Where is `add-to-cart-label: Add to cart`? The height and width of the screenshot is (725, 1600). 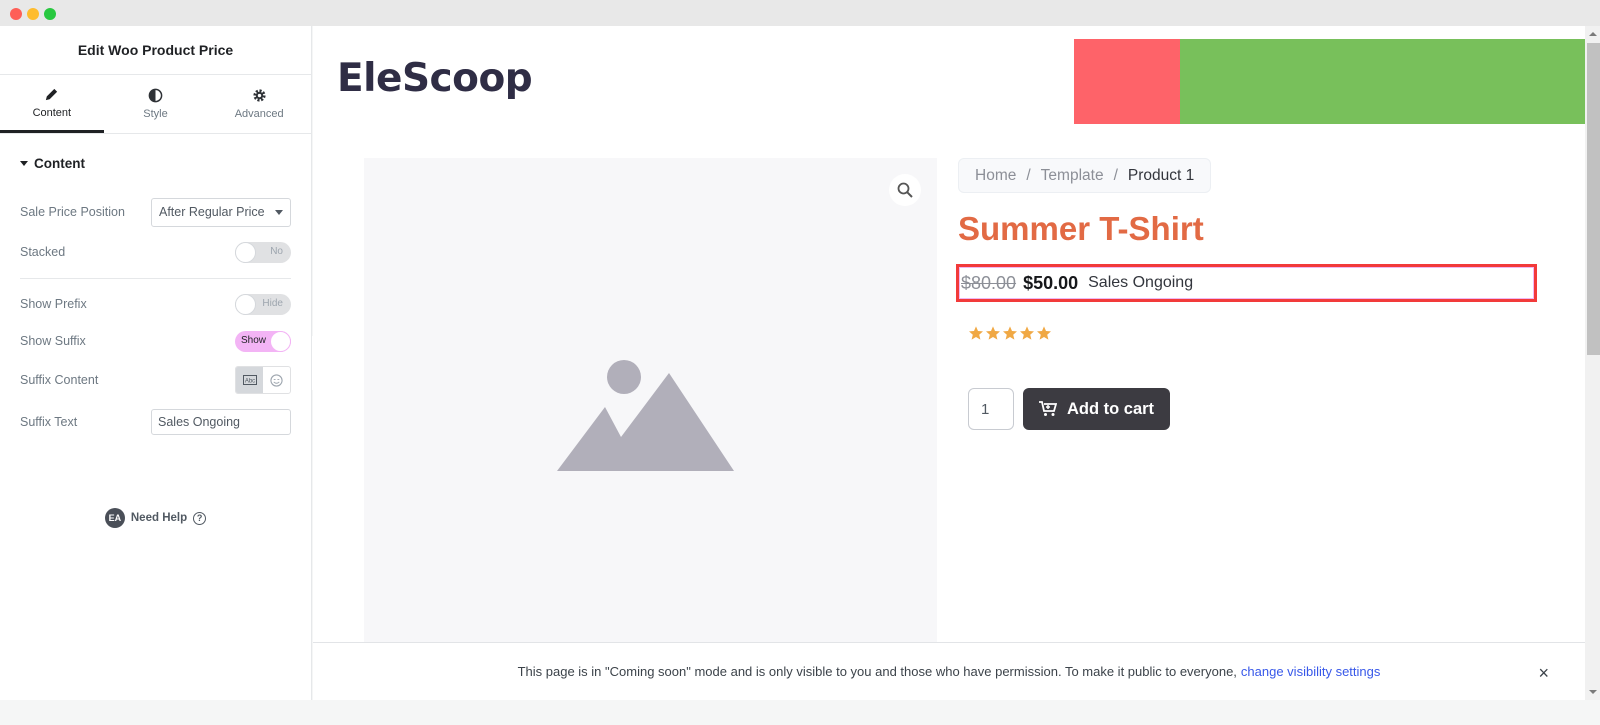
add-to-cart-label: Add to cart is located at coordinates (1110, 408).